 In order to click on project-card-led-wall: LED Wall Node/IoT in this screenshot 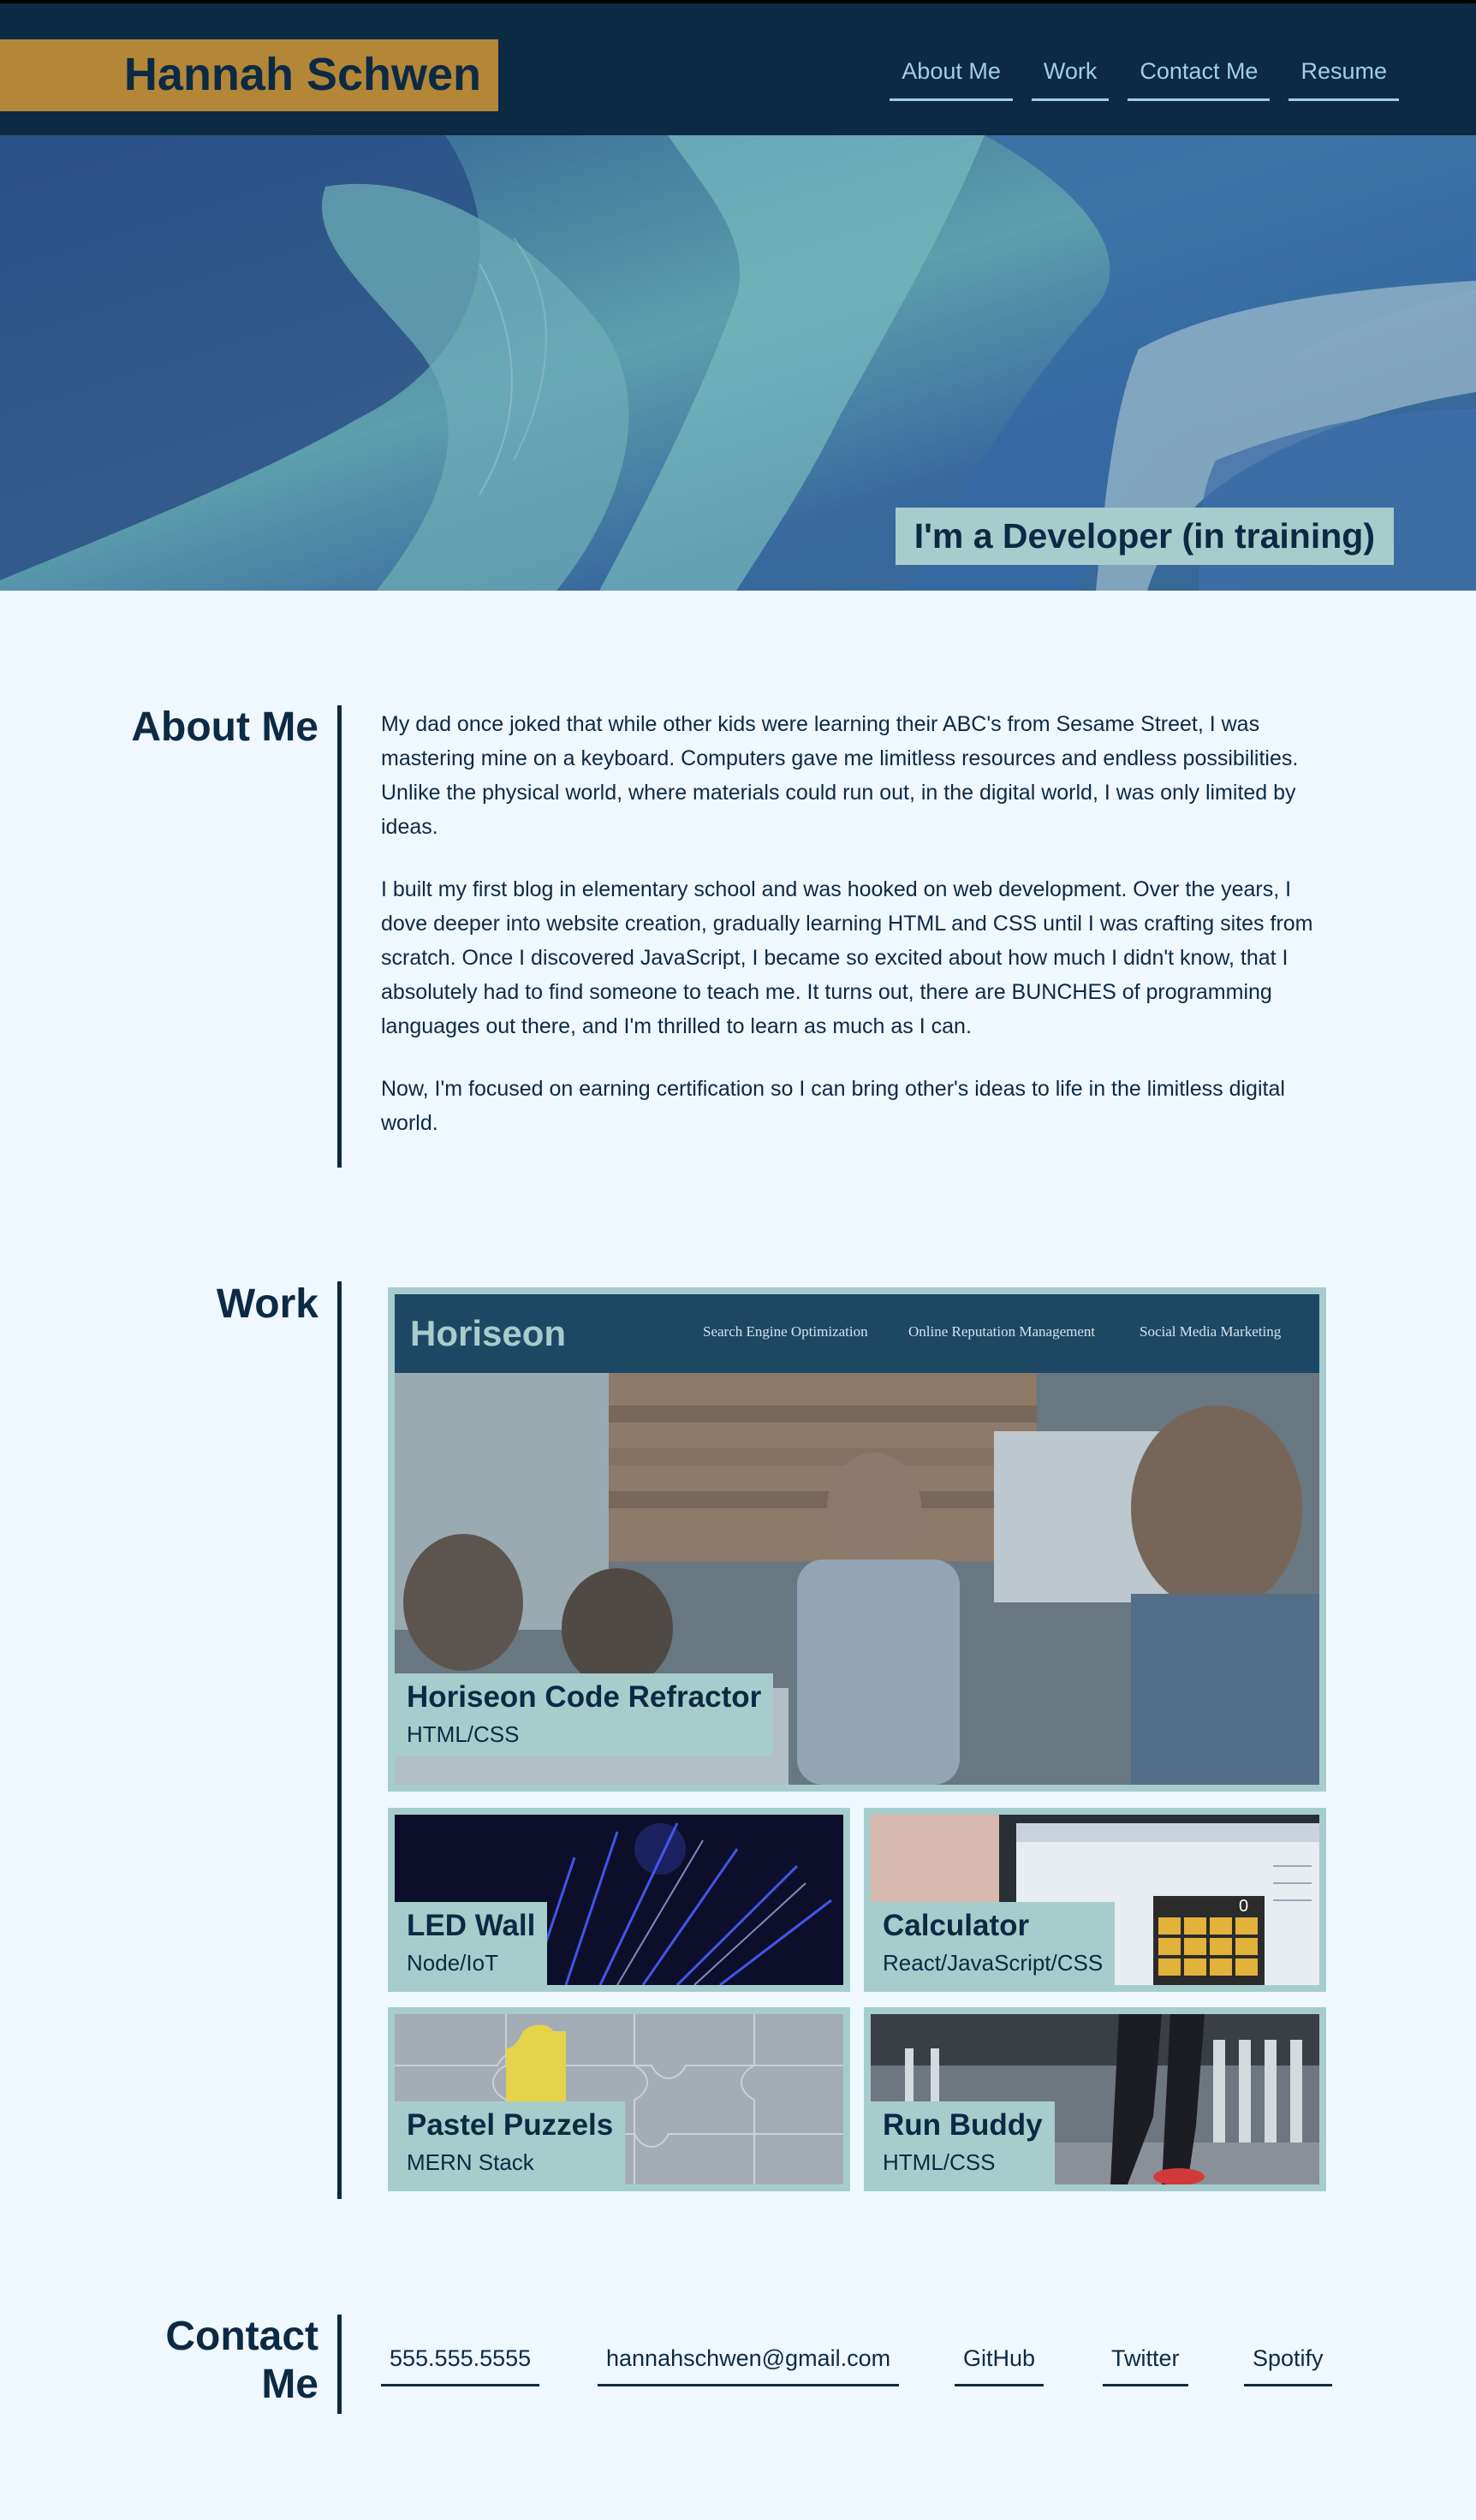, I will do `click(619, 1900)`.